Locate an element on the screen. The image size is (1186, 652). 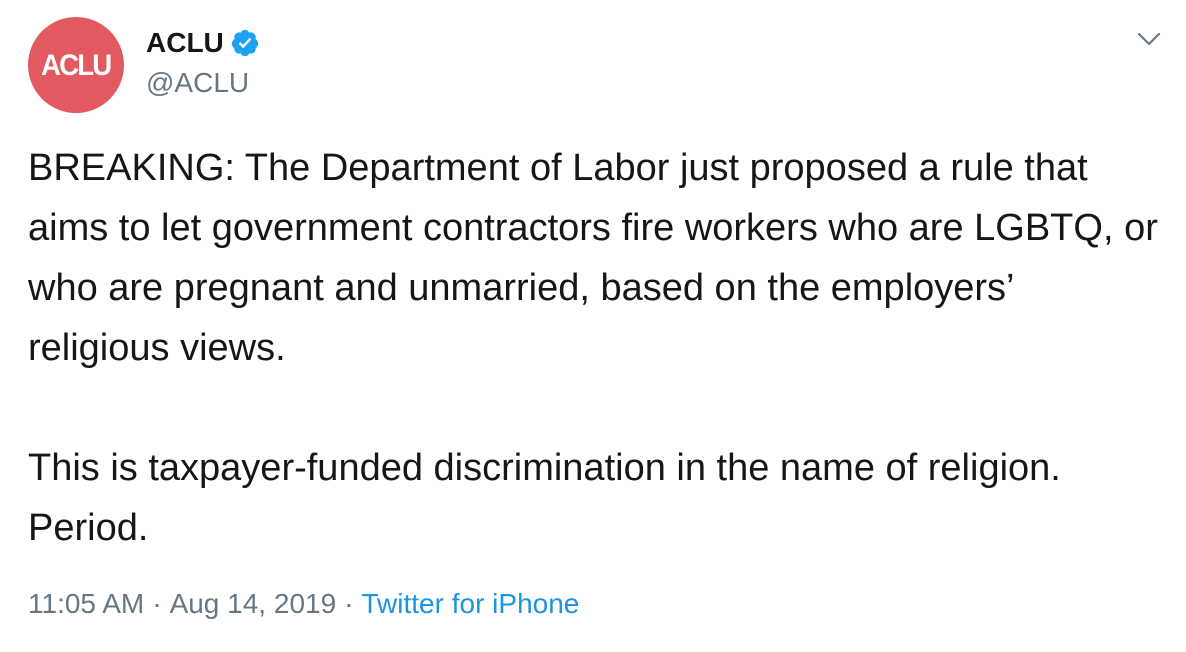
tweet-source-link: Twitter for iPhone is located at coordinates (470, 603).